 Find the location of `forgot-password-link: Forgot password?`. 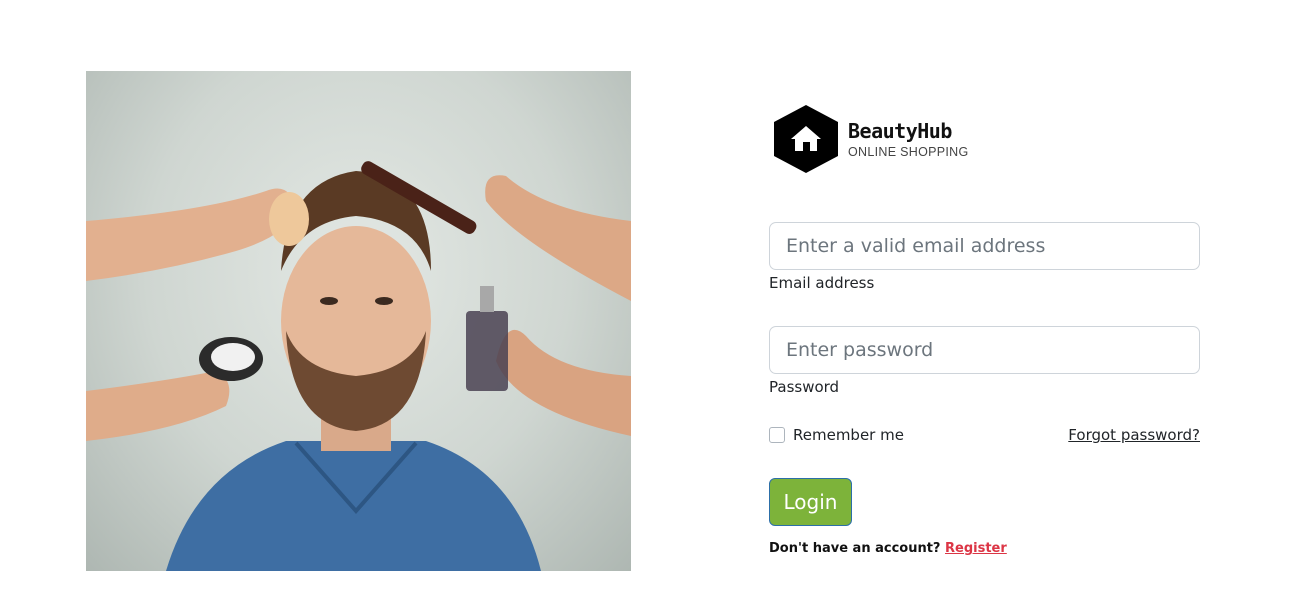

forgot-password-link: Forgot password? is located at coordinates (1134, 435).